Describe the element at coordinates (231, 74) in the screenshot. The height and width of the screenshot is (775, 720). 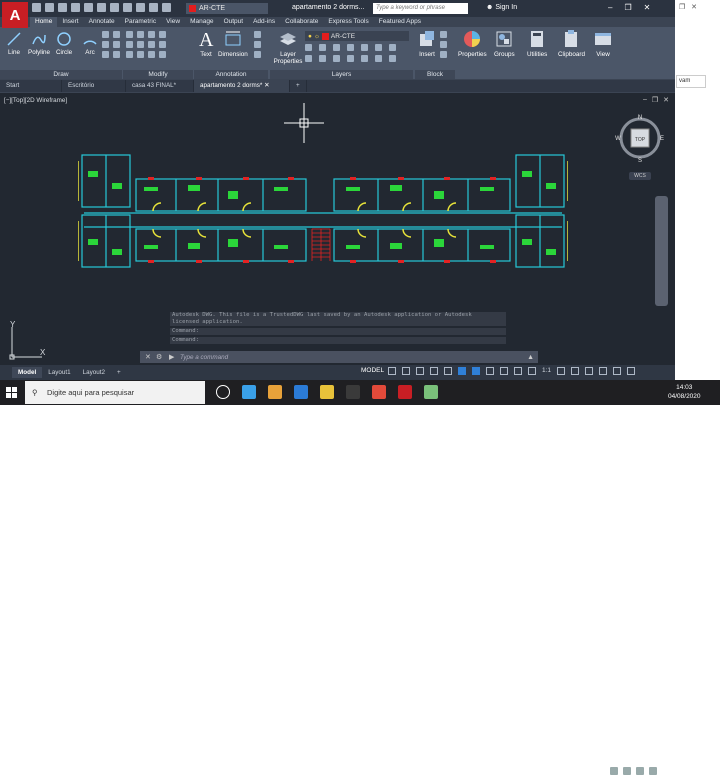
I see `annotation-panel-label: Annotation` at that location.